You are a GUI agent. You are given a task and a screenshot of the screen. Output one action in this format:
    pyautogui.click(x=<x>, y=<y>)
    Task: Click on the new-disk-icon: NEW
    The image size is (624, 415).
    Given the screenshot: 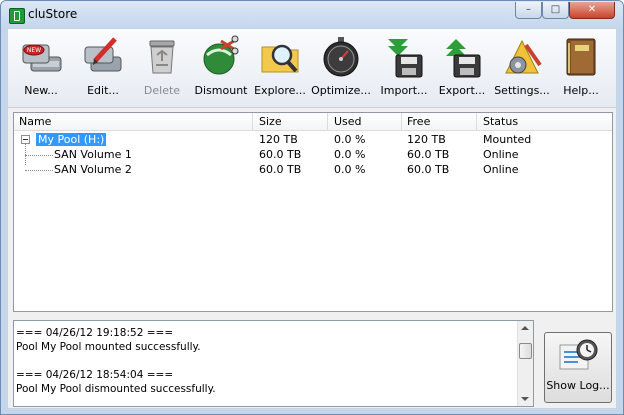 What is the action you would take?
    pyautogui.click(x=42, y=58)
    